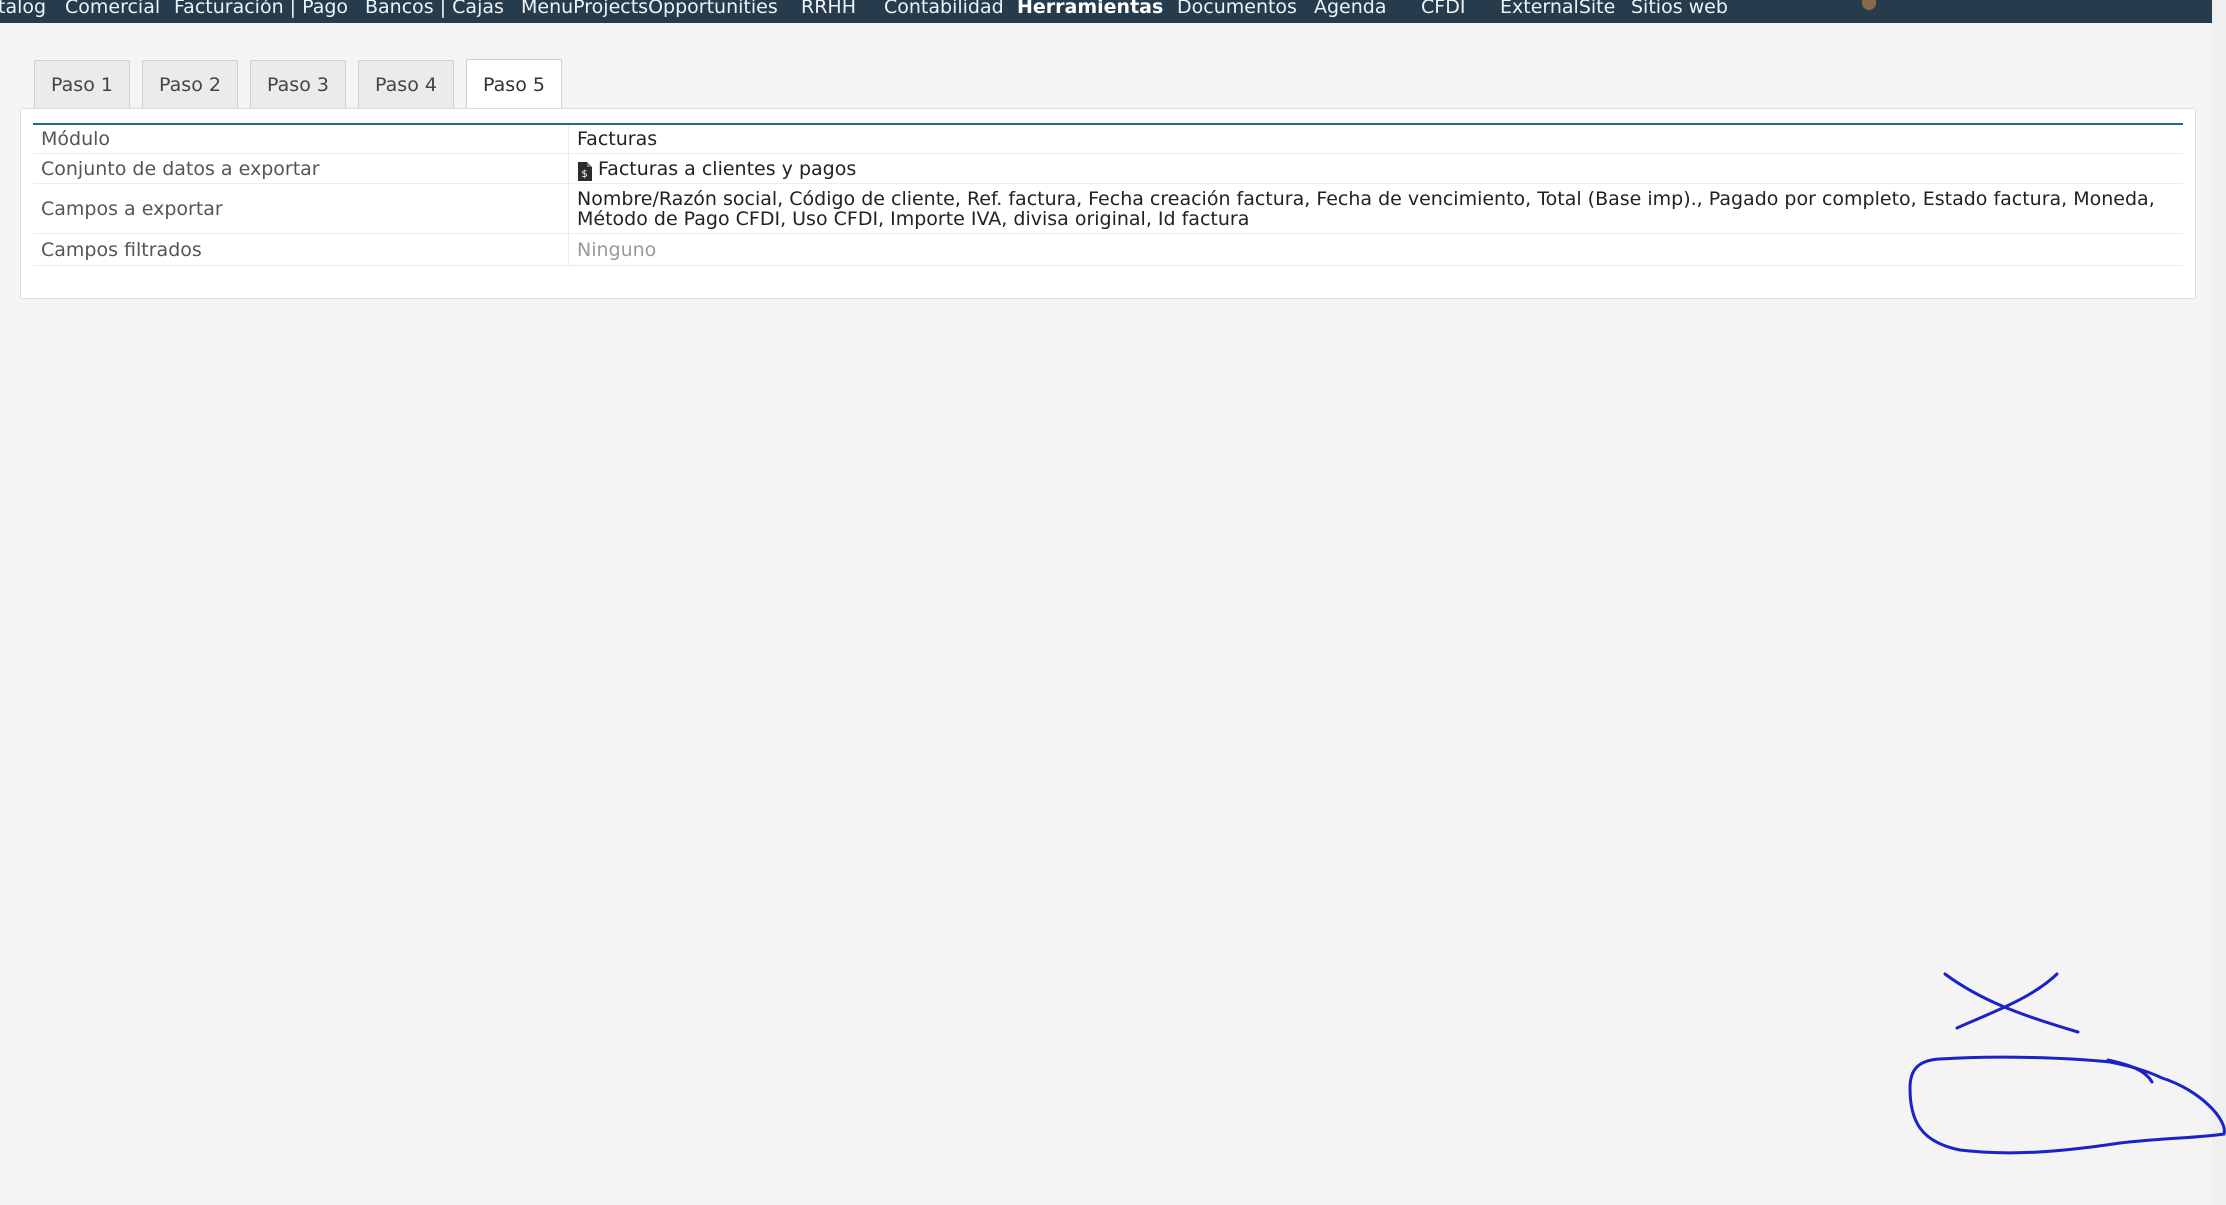 The height and width of the screenshot is (1205, 2226). Describe the element at coordinates (23, 10) in the screenshot. I see `menu-item-catalog: talog` at that location.